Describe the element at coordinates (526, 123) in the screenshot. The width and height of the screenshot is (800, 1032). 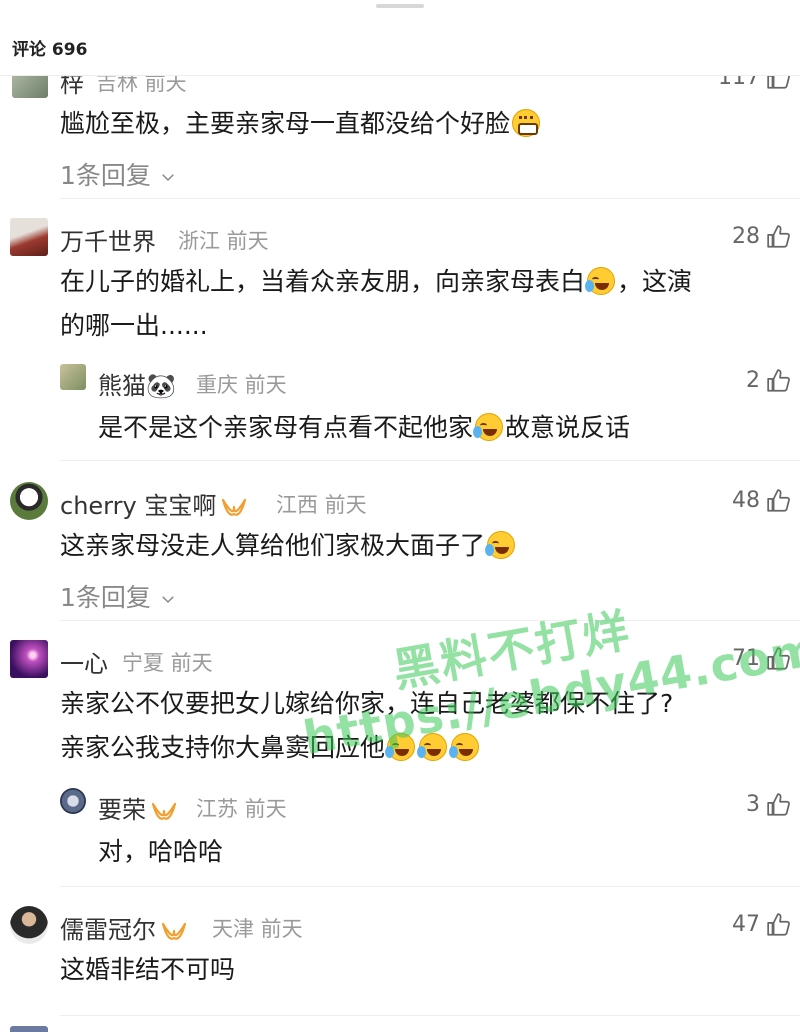
I see `grin-emoji-icon` at that location.